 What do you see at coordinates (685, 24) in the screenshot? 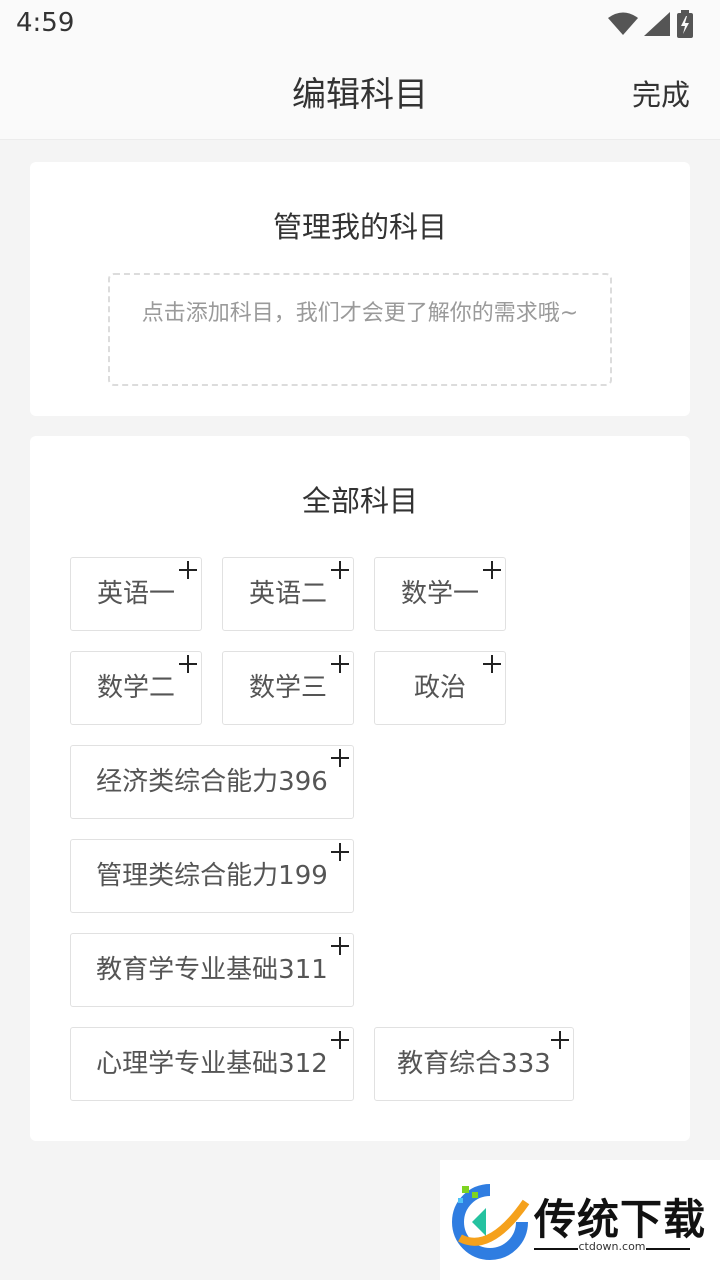
I see `battery-charging-icon` at bounding box center [685, 24].